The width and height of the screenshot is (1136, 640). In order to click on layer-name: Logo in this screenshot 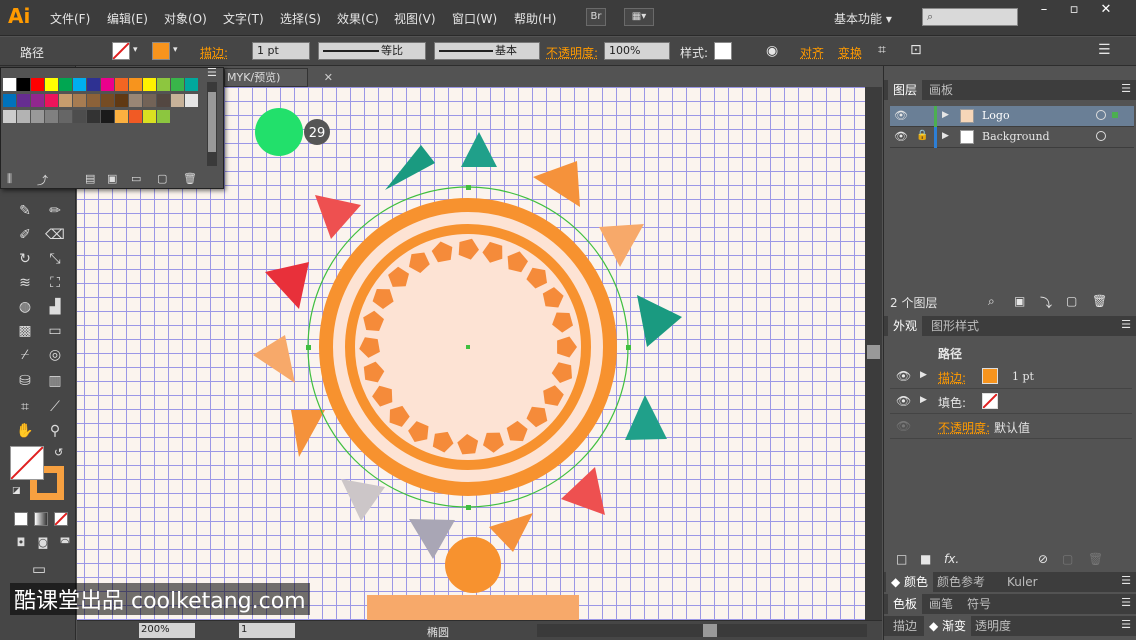, I will do `click(996, 115)`.